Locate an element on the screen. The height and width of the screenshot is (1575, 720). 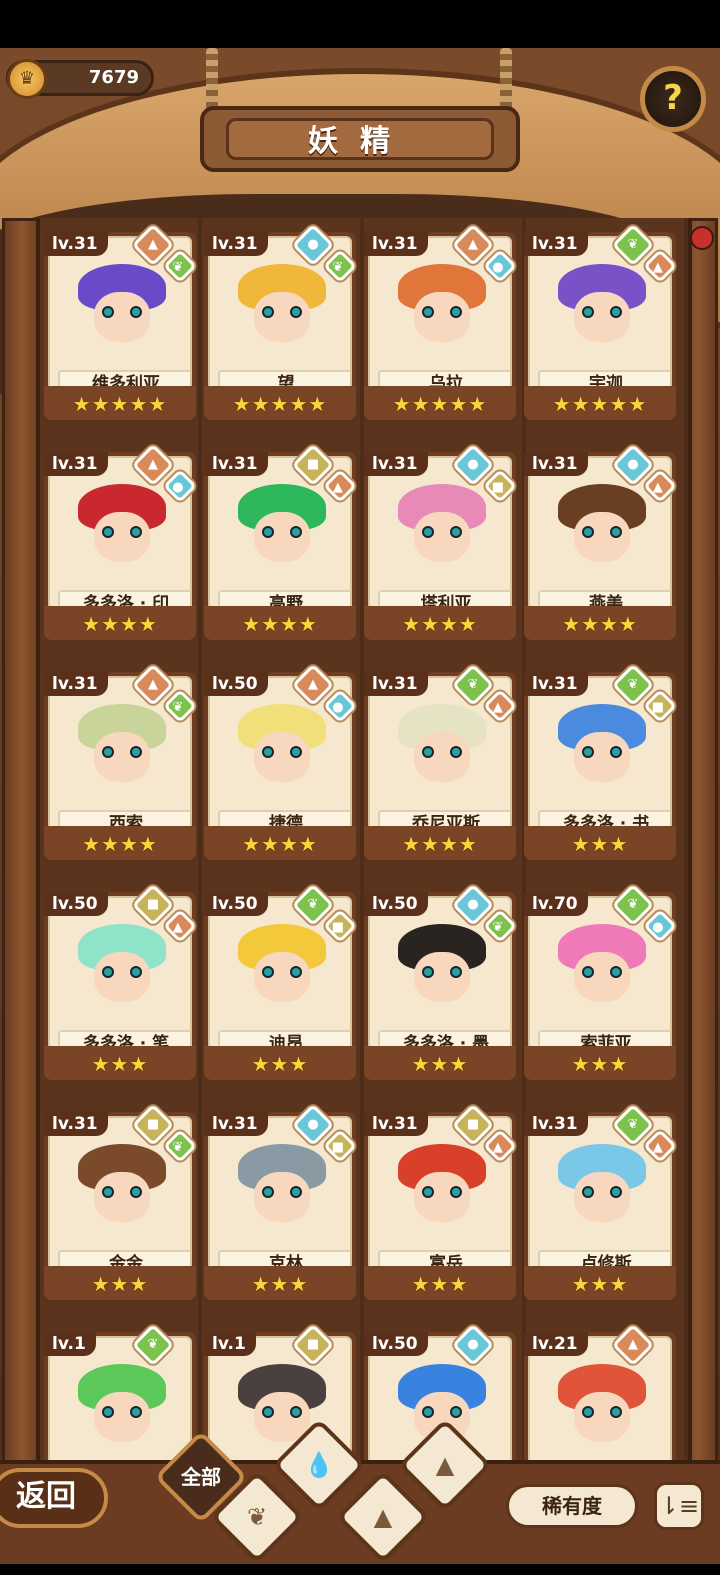
sort-order-icon: ⇂≡ is located at coordinates (679, 1506).